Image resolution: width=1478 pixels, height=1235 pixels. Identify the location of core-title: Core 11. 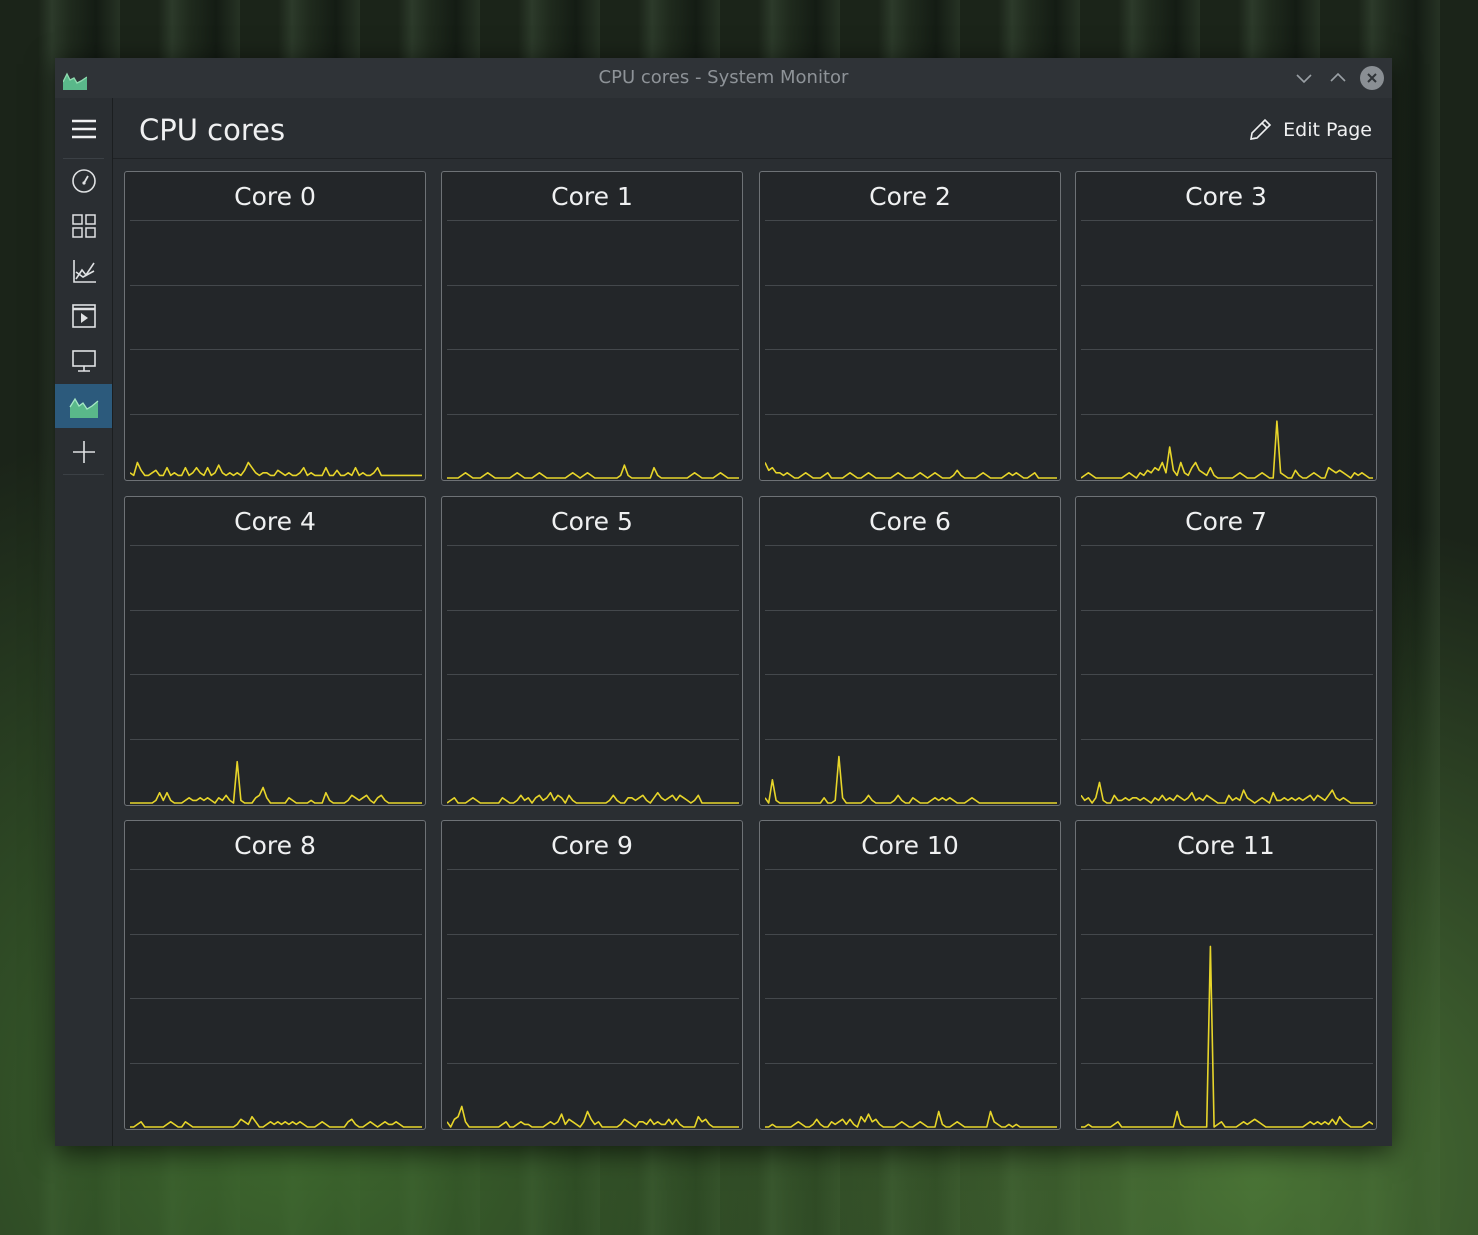
(1226, 845).